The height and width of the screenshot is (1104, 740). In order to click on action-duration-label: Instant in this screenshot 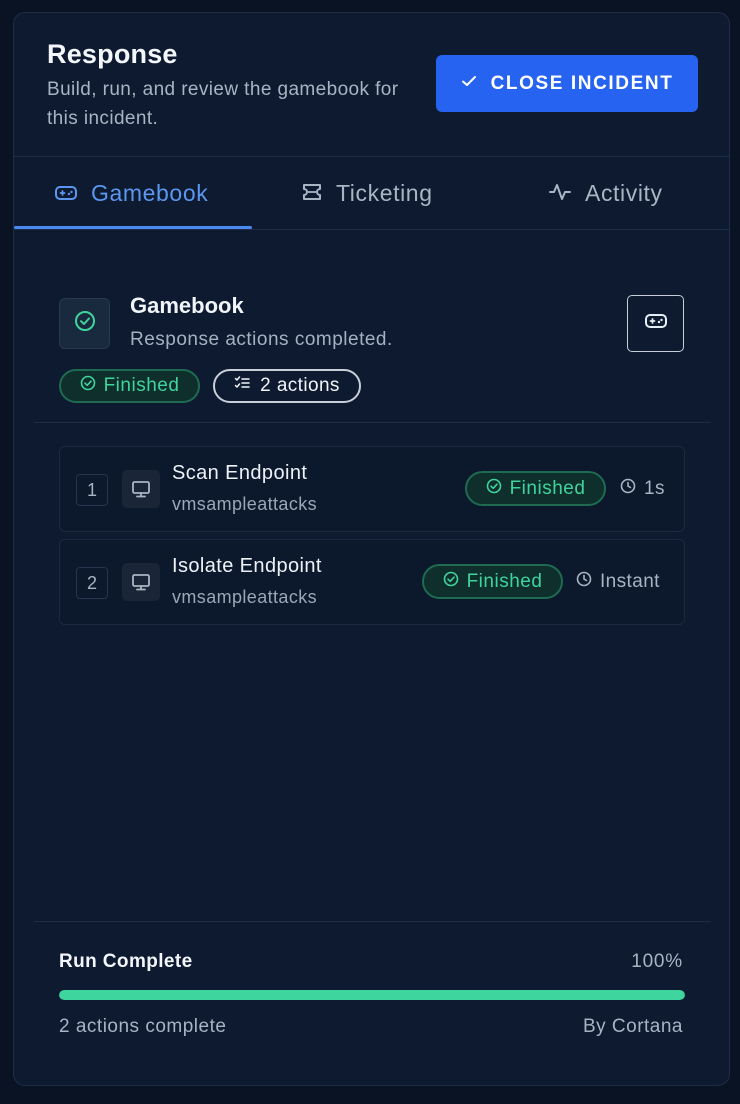, I will do `click(630, 581)`.